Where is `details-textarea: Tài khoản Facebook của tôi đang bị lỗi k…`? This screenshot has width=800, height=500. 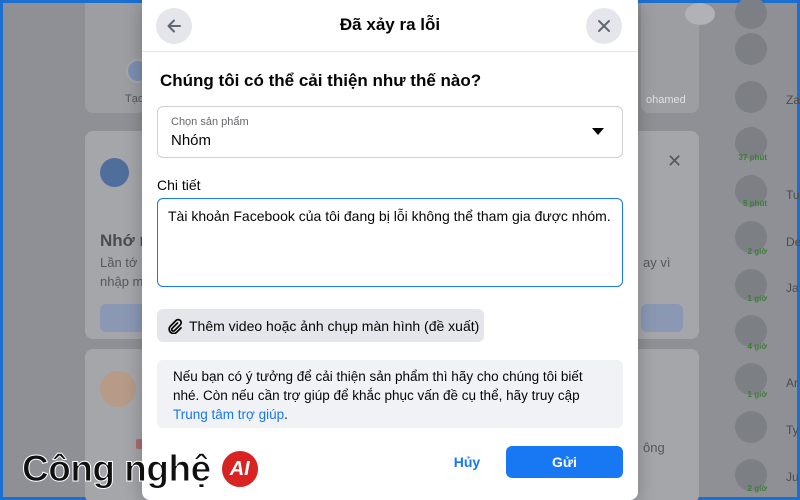
details-textarea: Tài khoản Facebook của tôi đang bị lỗi k… is located at coordinates (390, 242).